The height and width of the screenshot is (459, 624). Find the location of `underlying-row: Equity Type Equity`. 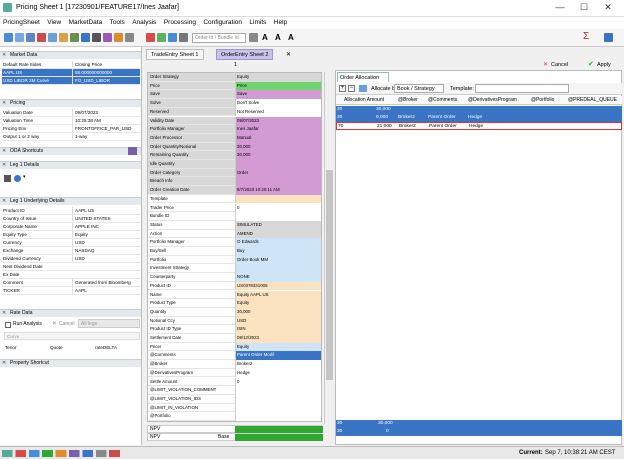

underlying-row: Equity Type Equity is located at coordinates (71, 235).